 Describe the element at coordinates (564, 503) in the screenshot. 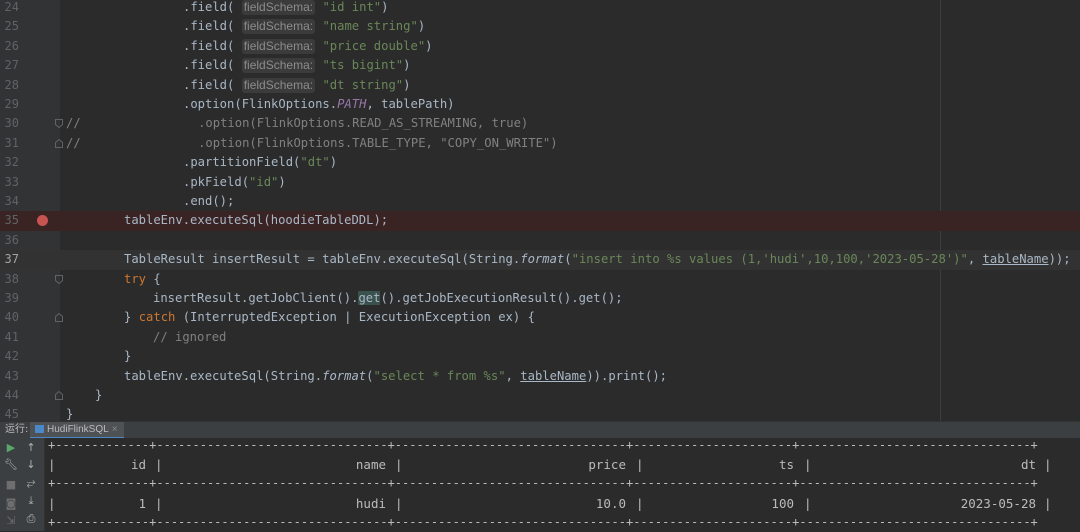

I see `table-row: | 1 | hudi | 10.0 | 100 | 2023-05-28 |` at that location.